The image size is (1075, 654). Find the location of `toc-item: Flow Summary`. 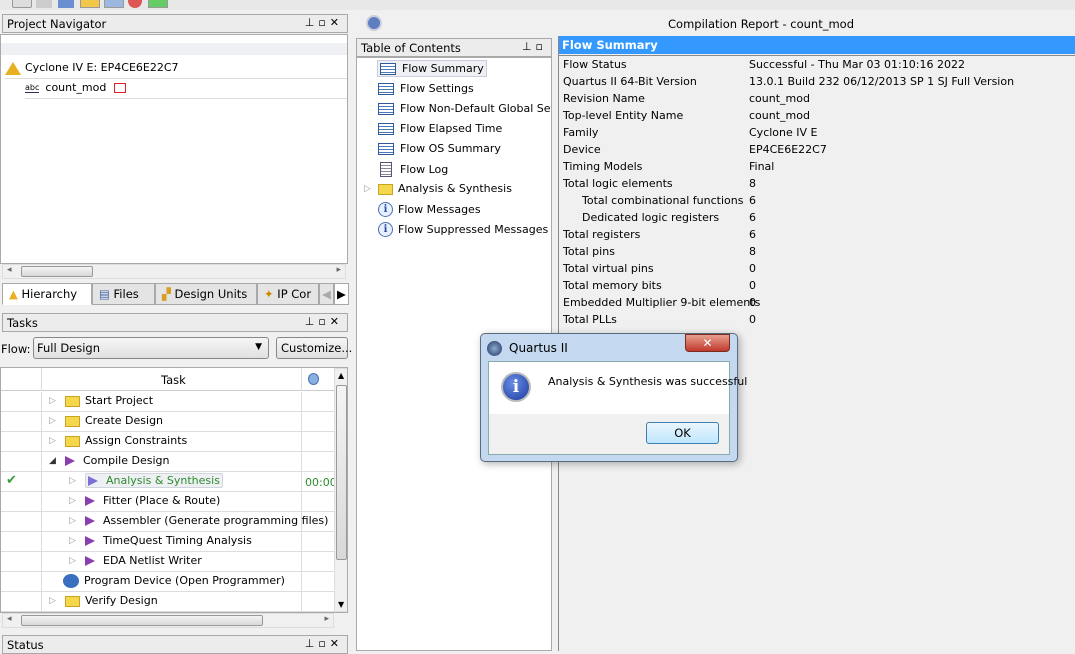

toc-item: Flow Summary is located at coordinates (432, 68).